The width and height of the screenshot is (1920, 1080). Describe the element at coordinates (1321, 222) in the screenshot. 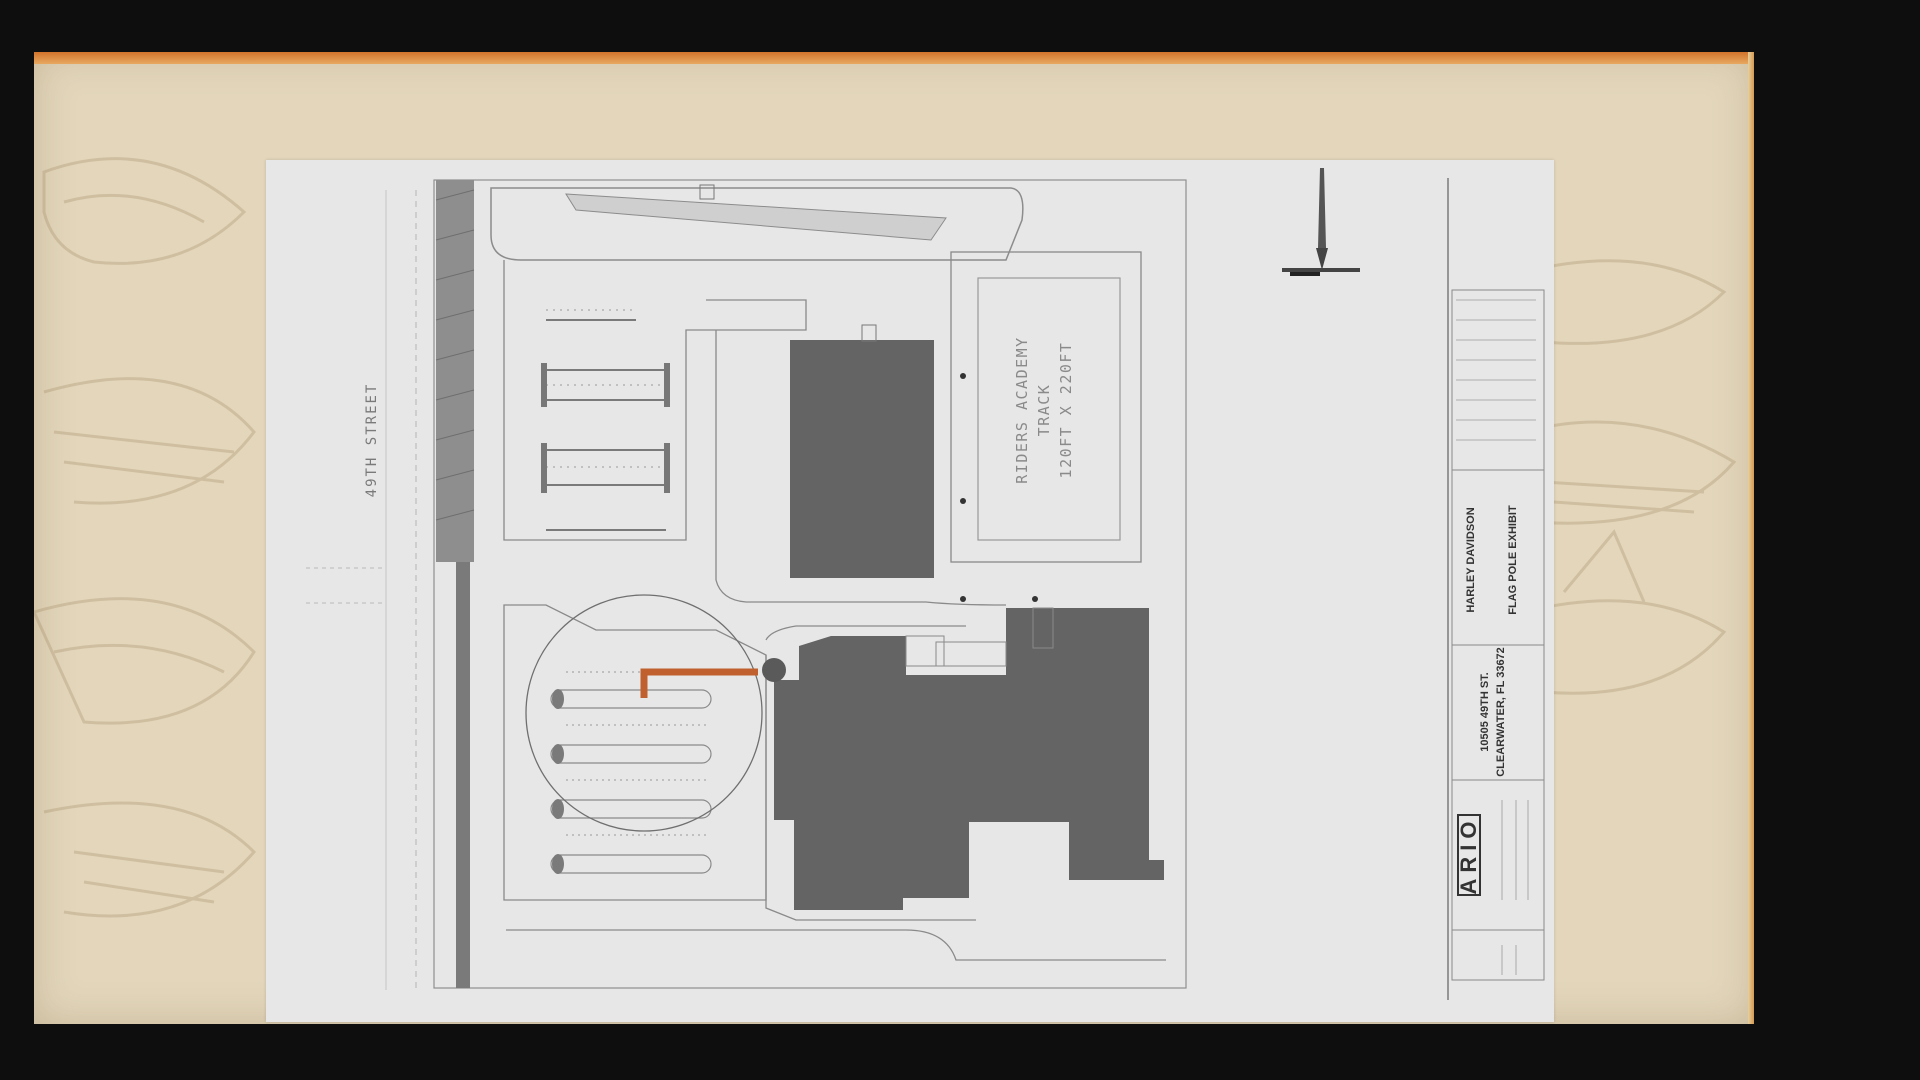

I see `north-arrow-icon` at that location.